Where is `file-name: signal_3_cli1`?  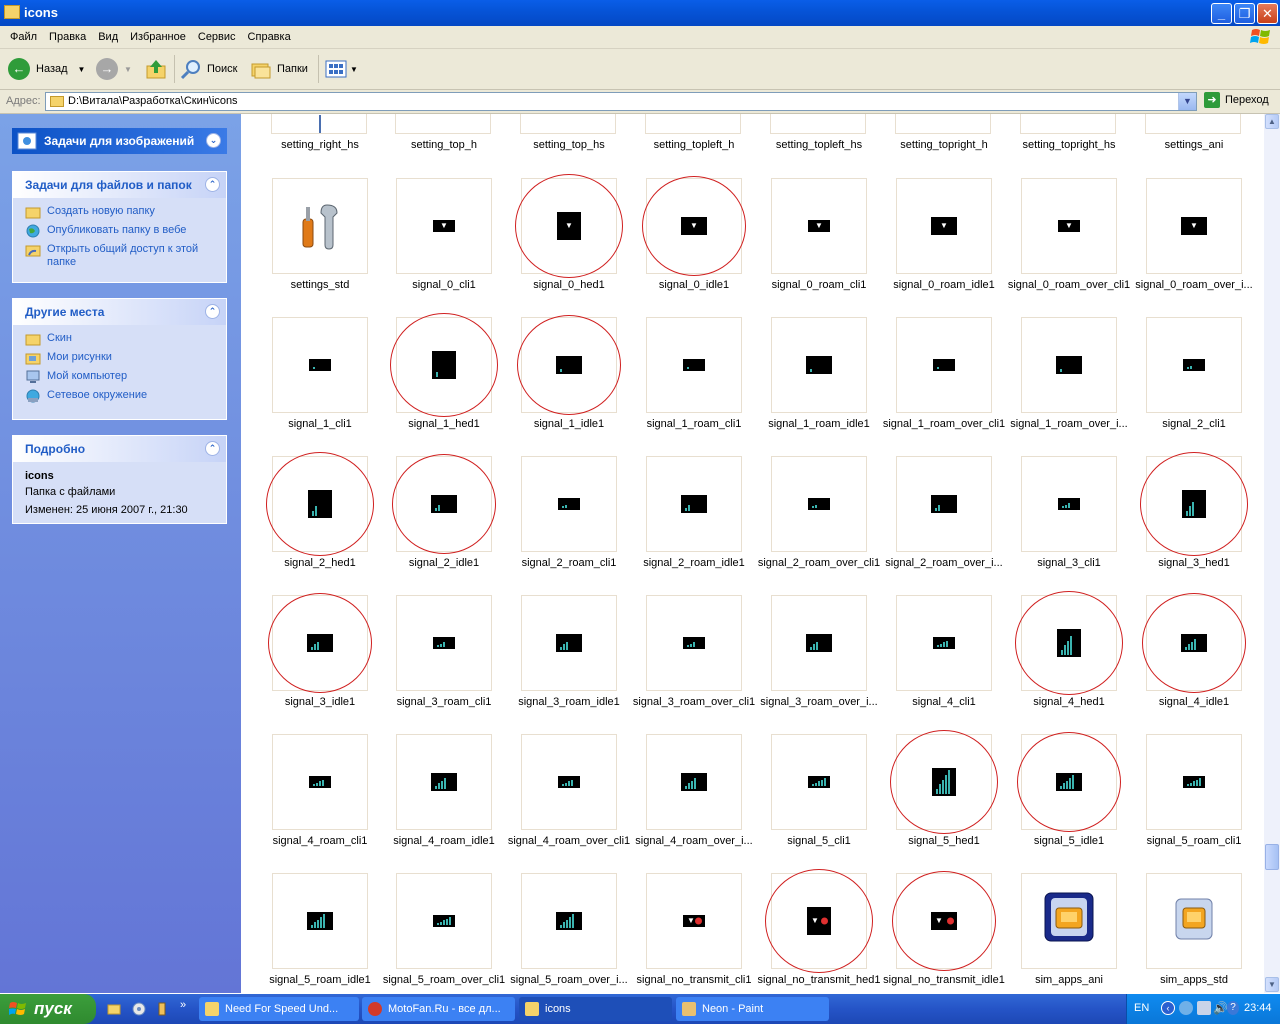 file-name: signal_3_cli1 is located at coordinates (1069, 563).